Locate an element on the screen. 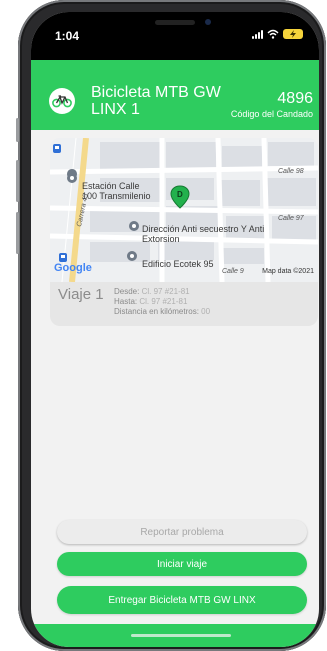 This screenshot has height=651, width=327. return-bike-button: Entregar Bicicleta MTB GW LINX is located at coordinates (182, 600).